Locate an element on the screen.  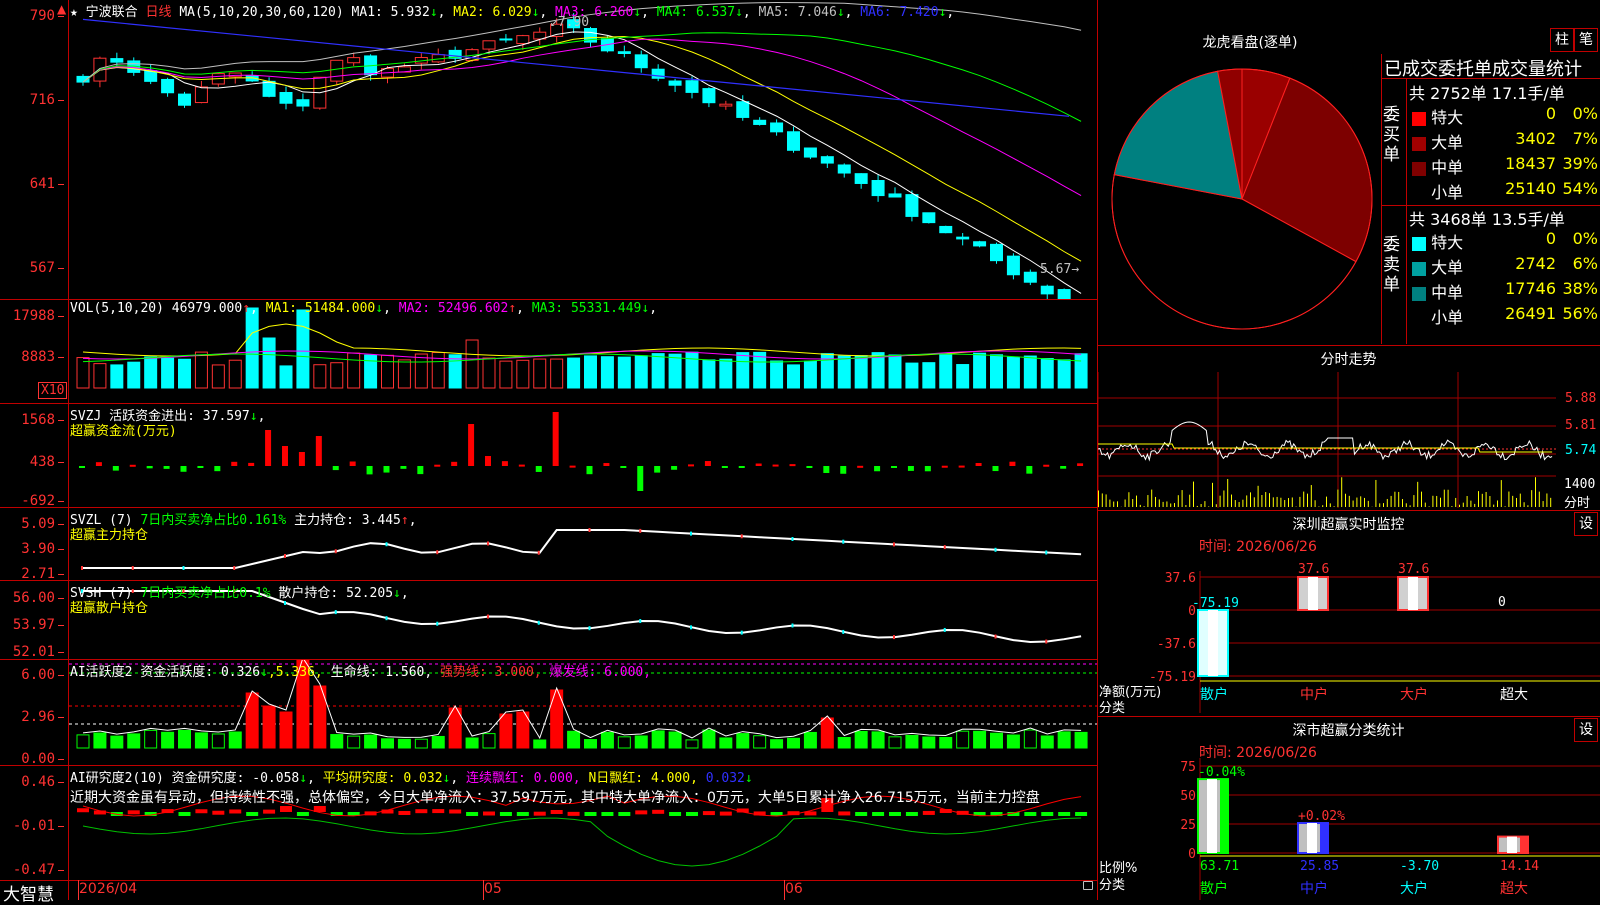
tick-view-button: 笔 is located at coordinates (1586, 40).